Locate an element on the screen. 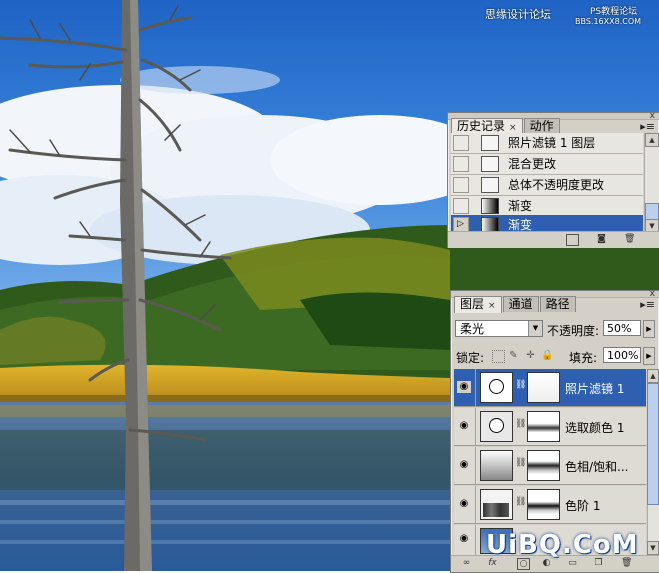  history-scrollbar: ▲ ▼ is located at coordinates (651, 183).